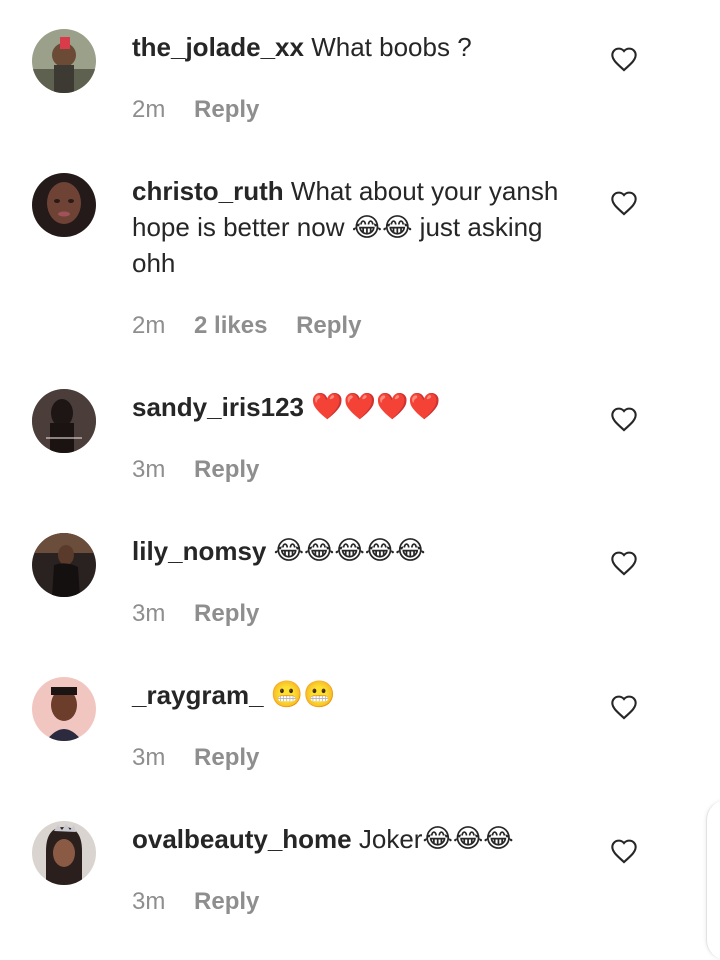 Image resolution: width=720 pixels, height=960 pixels. Describe the element at coordinates (199, 551) in the screenshot. I see `comment-username: lily_nomsy` at that location.